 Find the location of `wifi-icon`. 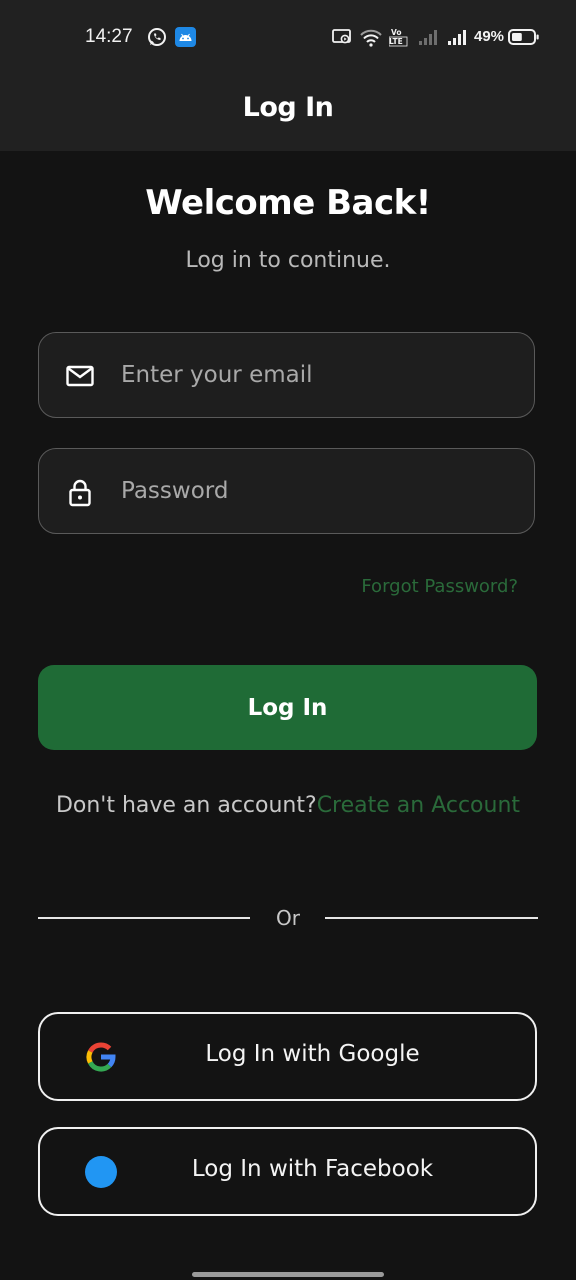

wifi-icon is located at coordinates (371, 38).